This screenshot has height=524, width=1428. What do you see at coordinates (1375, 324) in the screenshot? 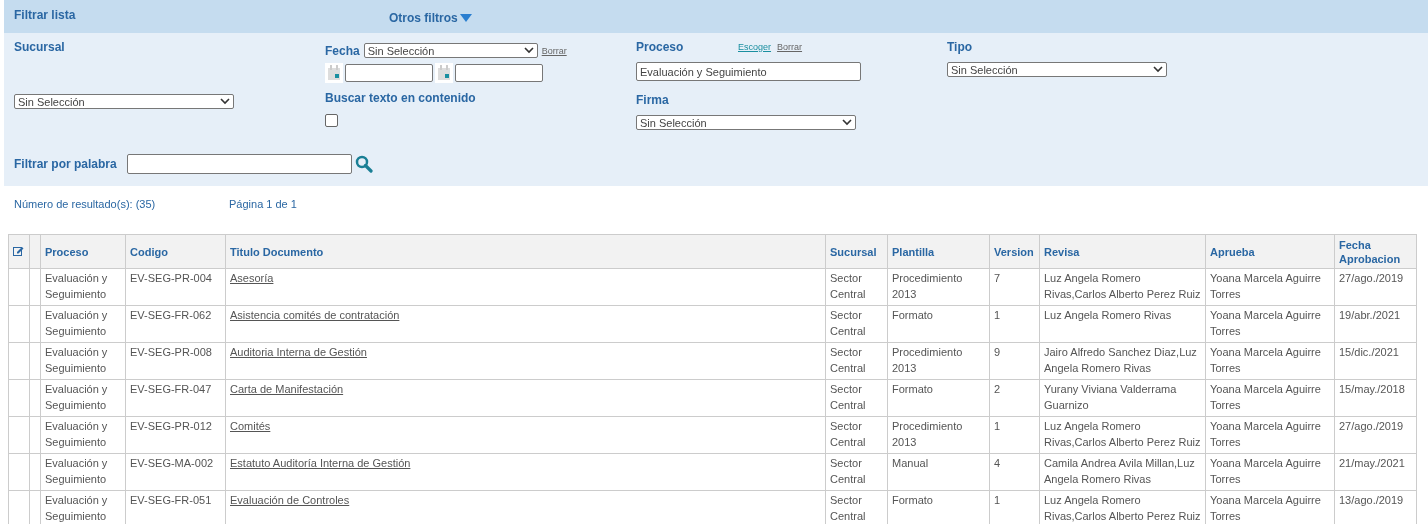
I see `table-cell: 19/abr./2021` at bounding box center [1375, 324].